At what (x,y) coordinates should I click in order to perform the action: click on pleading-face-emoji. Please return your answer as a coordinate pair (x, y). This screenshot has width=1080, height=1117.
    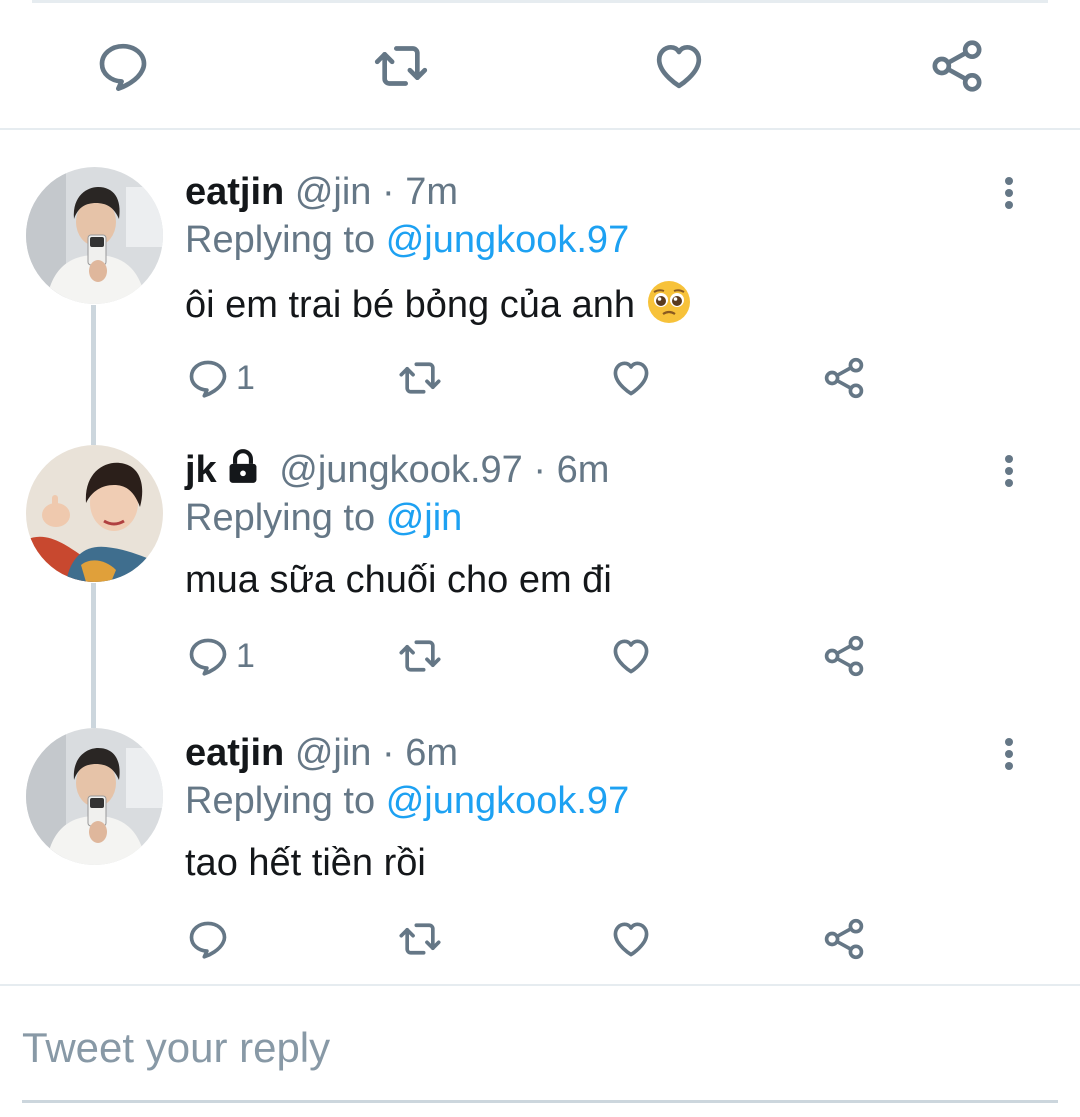
    Looking at the image, I should click on (669, 303).